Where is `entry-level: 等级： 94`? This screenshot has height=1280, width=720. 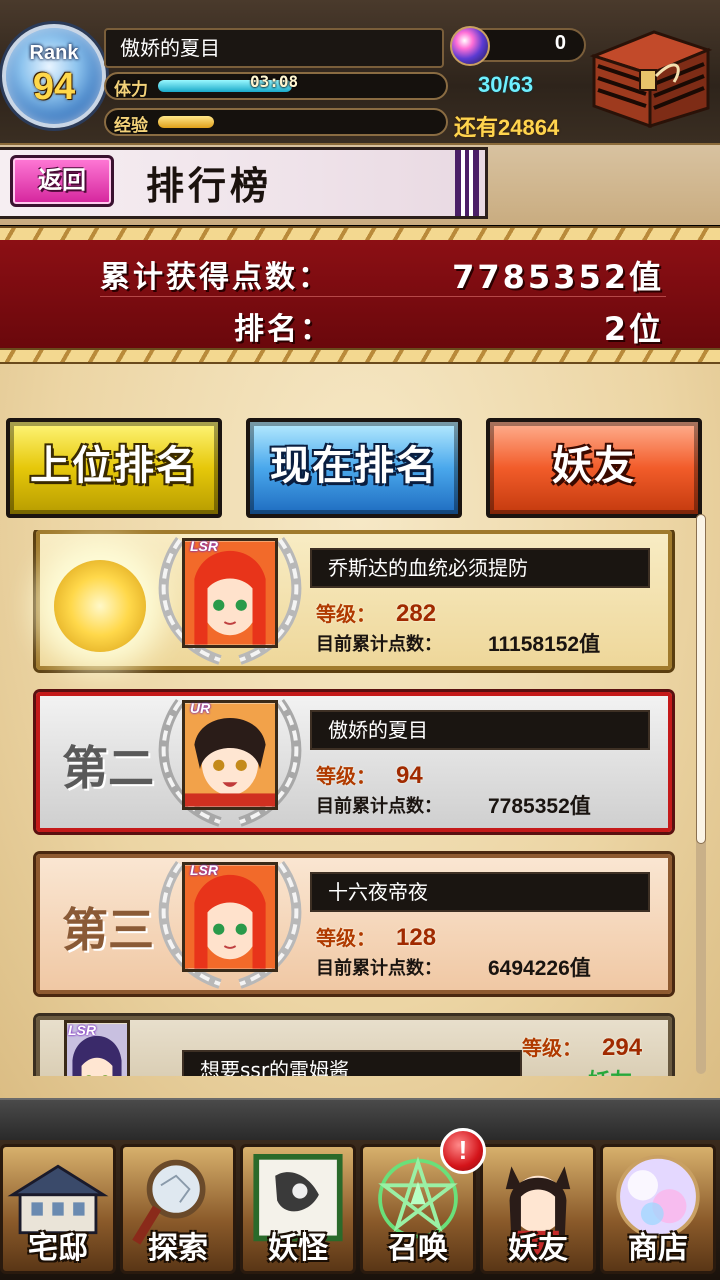 entry-level: 等级： 94 is located at coordinates (369, 775).